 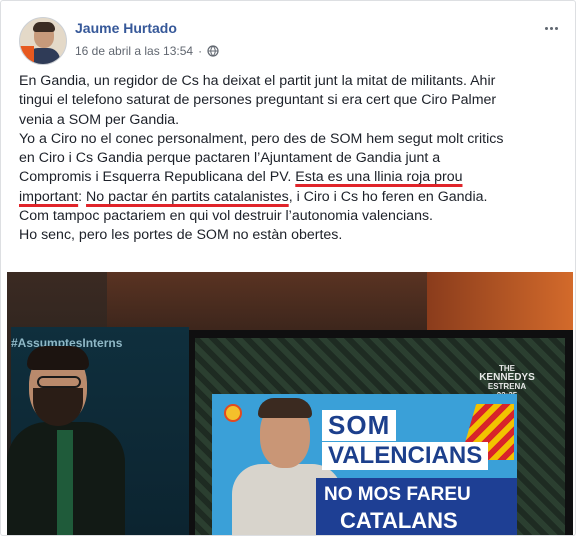 I want to click on campaign-poster: SOM VALENCIANS NO MOS FAREU CATALANS, so click(x=364, y=464).